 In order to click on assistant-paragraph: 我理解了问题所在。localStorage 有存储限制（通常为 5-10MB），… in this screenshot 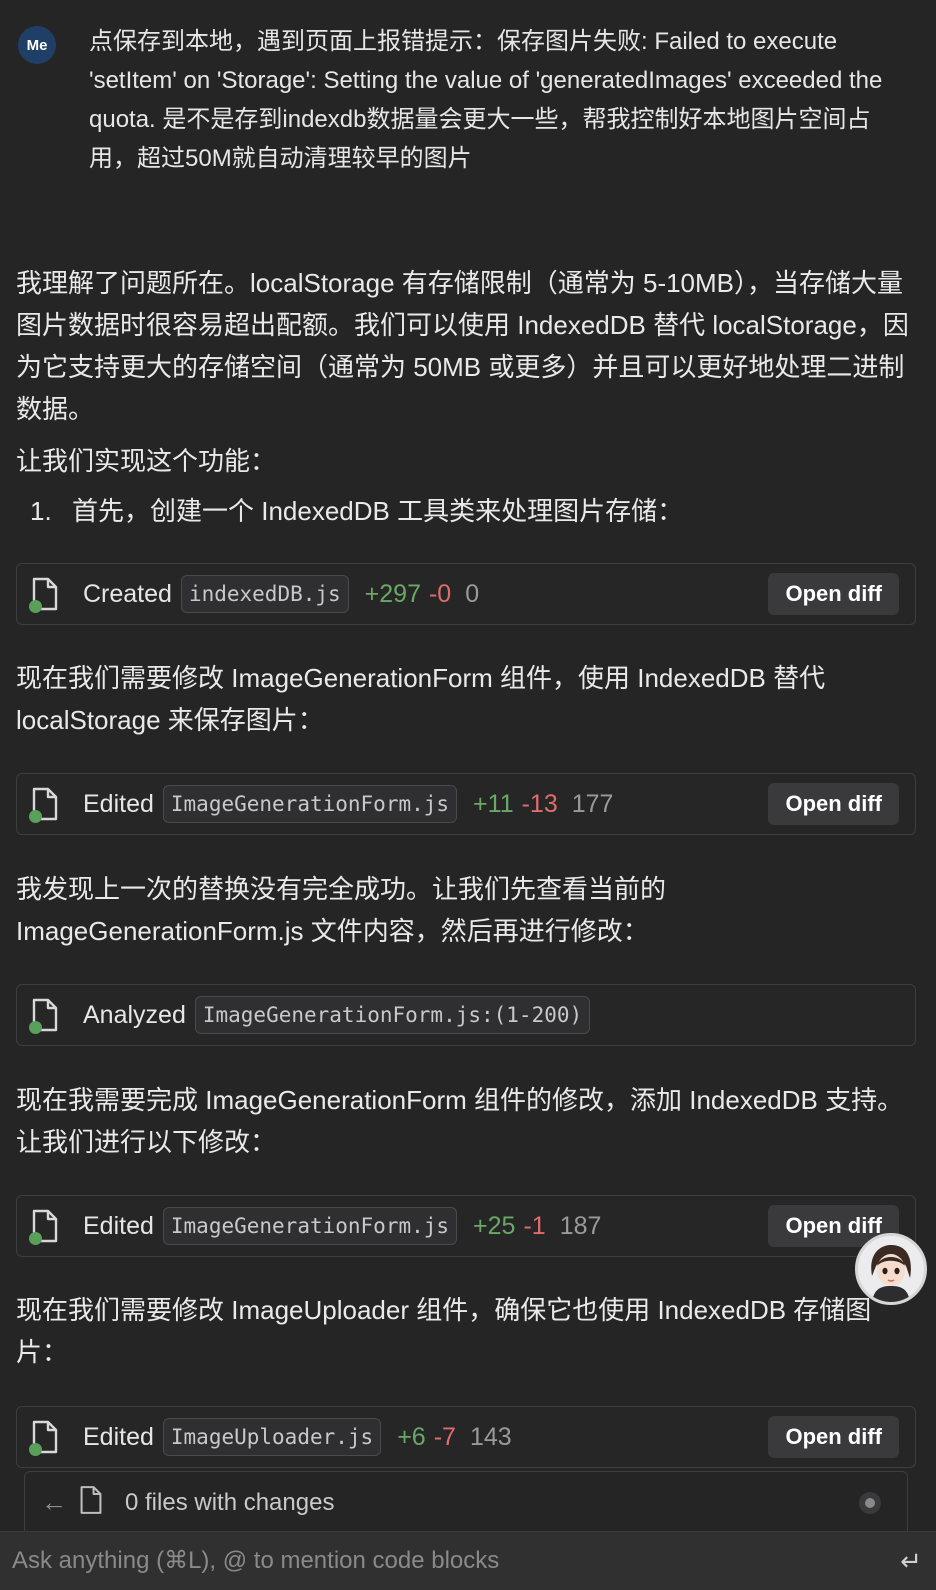, I will do `click(462, 346)`.